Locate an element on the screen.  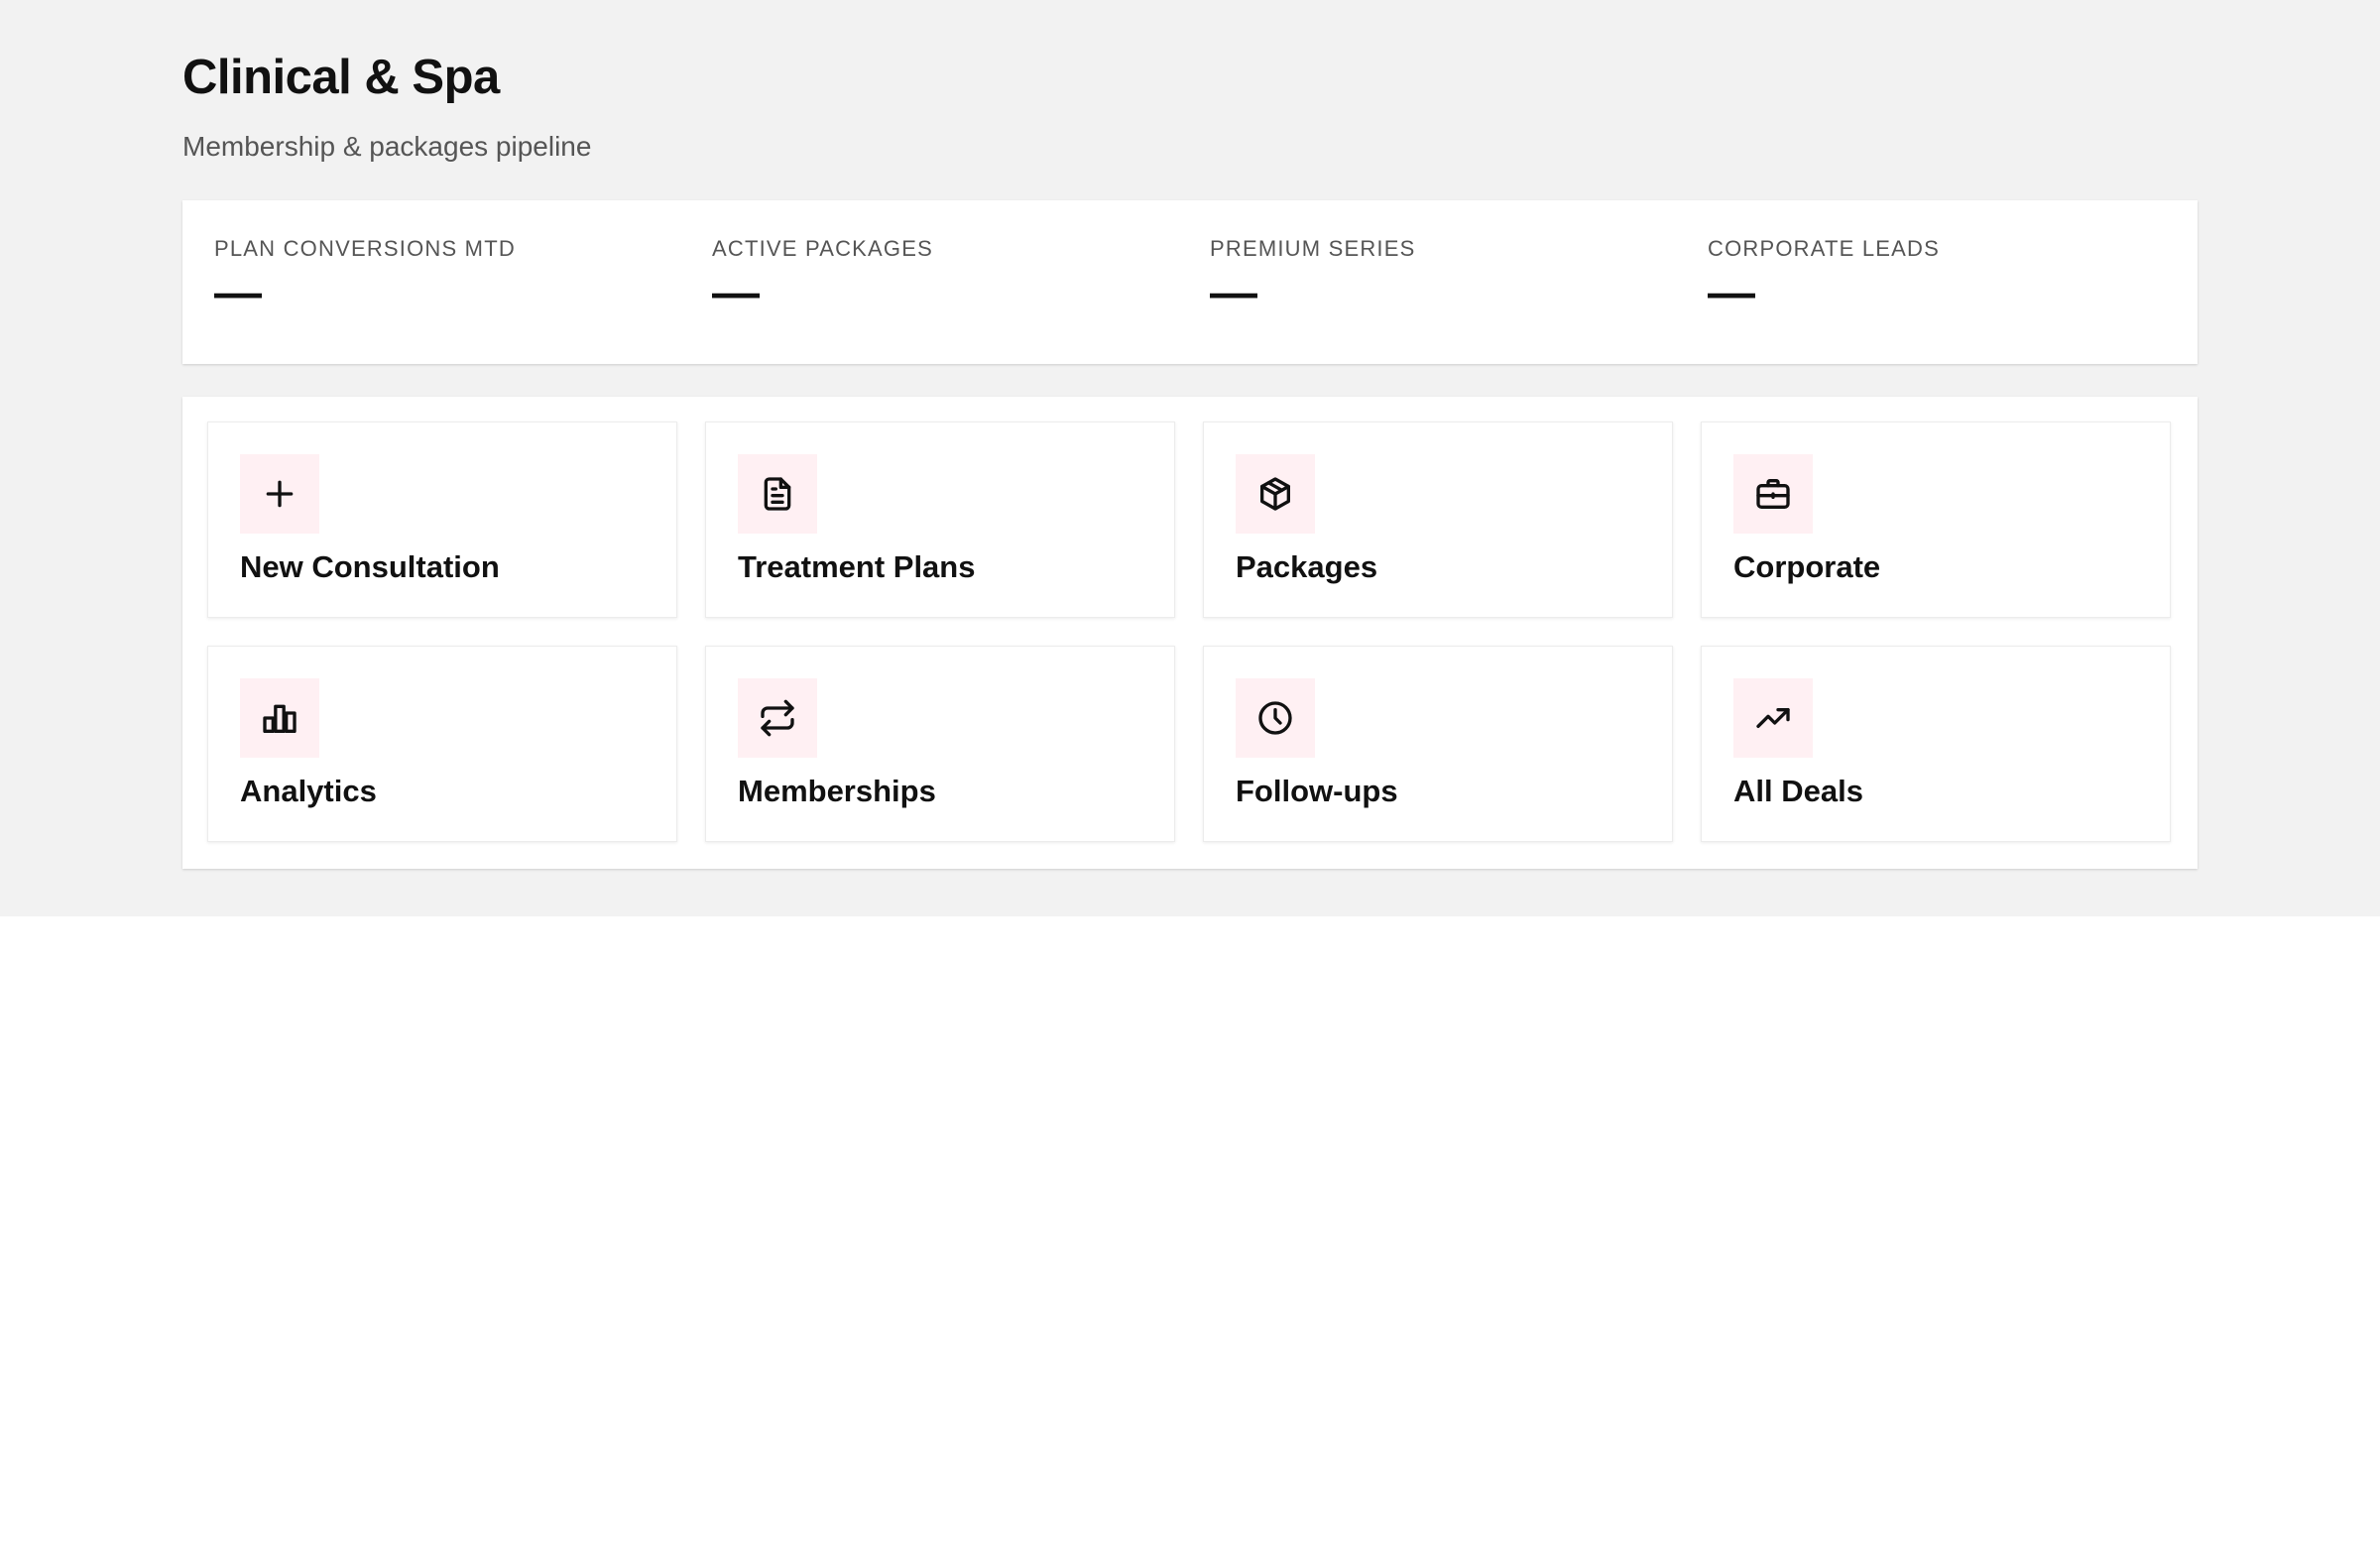
stat-premium-series: PREMIUM SERIES — is located at coordinates (1427, 282).